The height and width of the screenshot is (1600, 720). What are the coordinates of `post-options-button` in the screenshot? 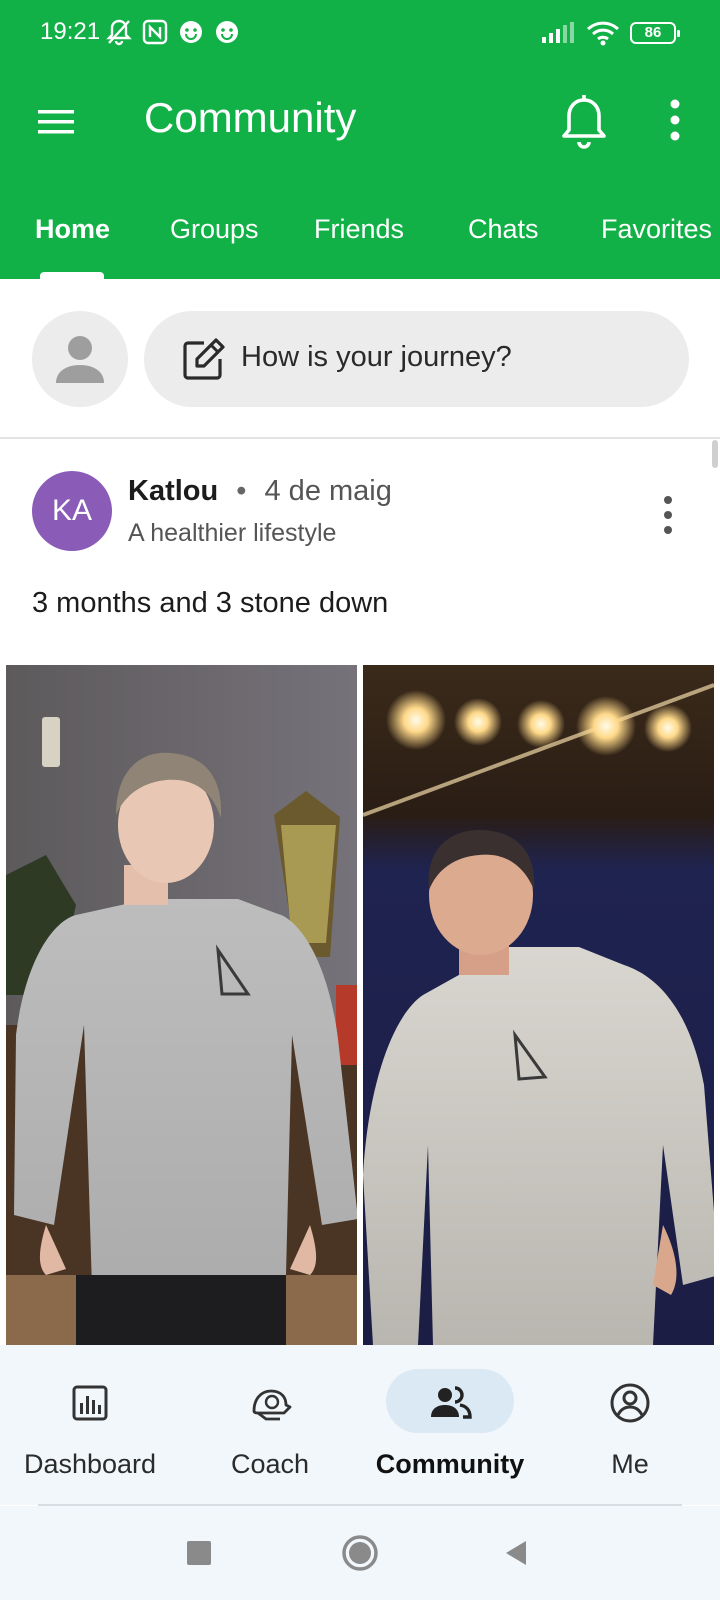 It's located at (668, 515).